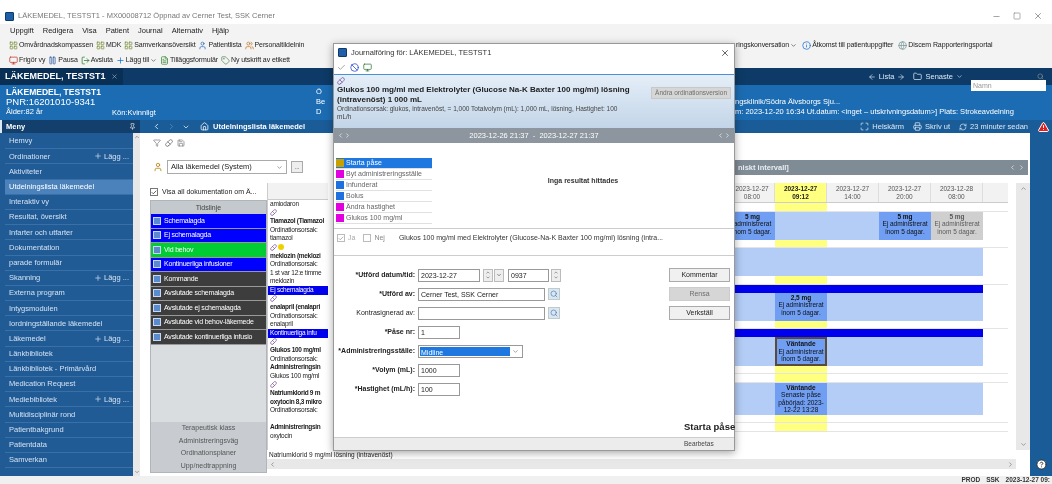  Describe the element at coordinates (341, 67) in the screenshot. I see `check-icon` at that location.